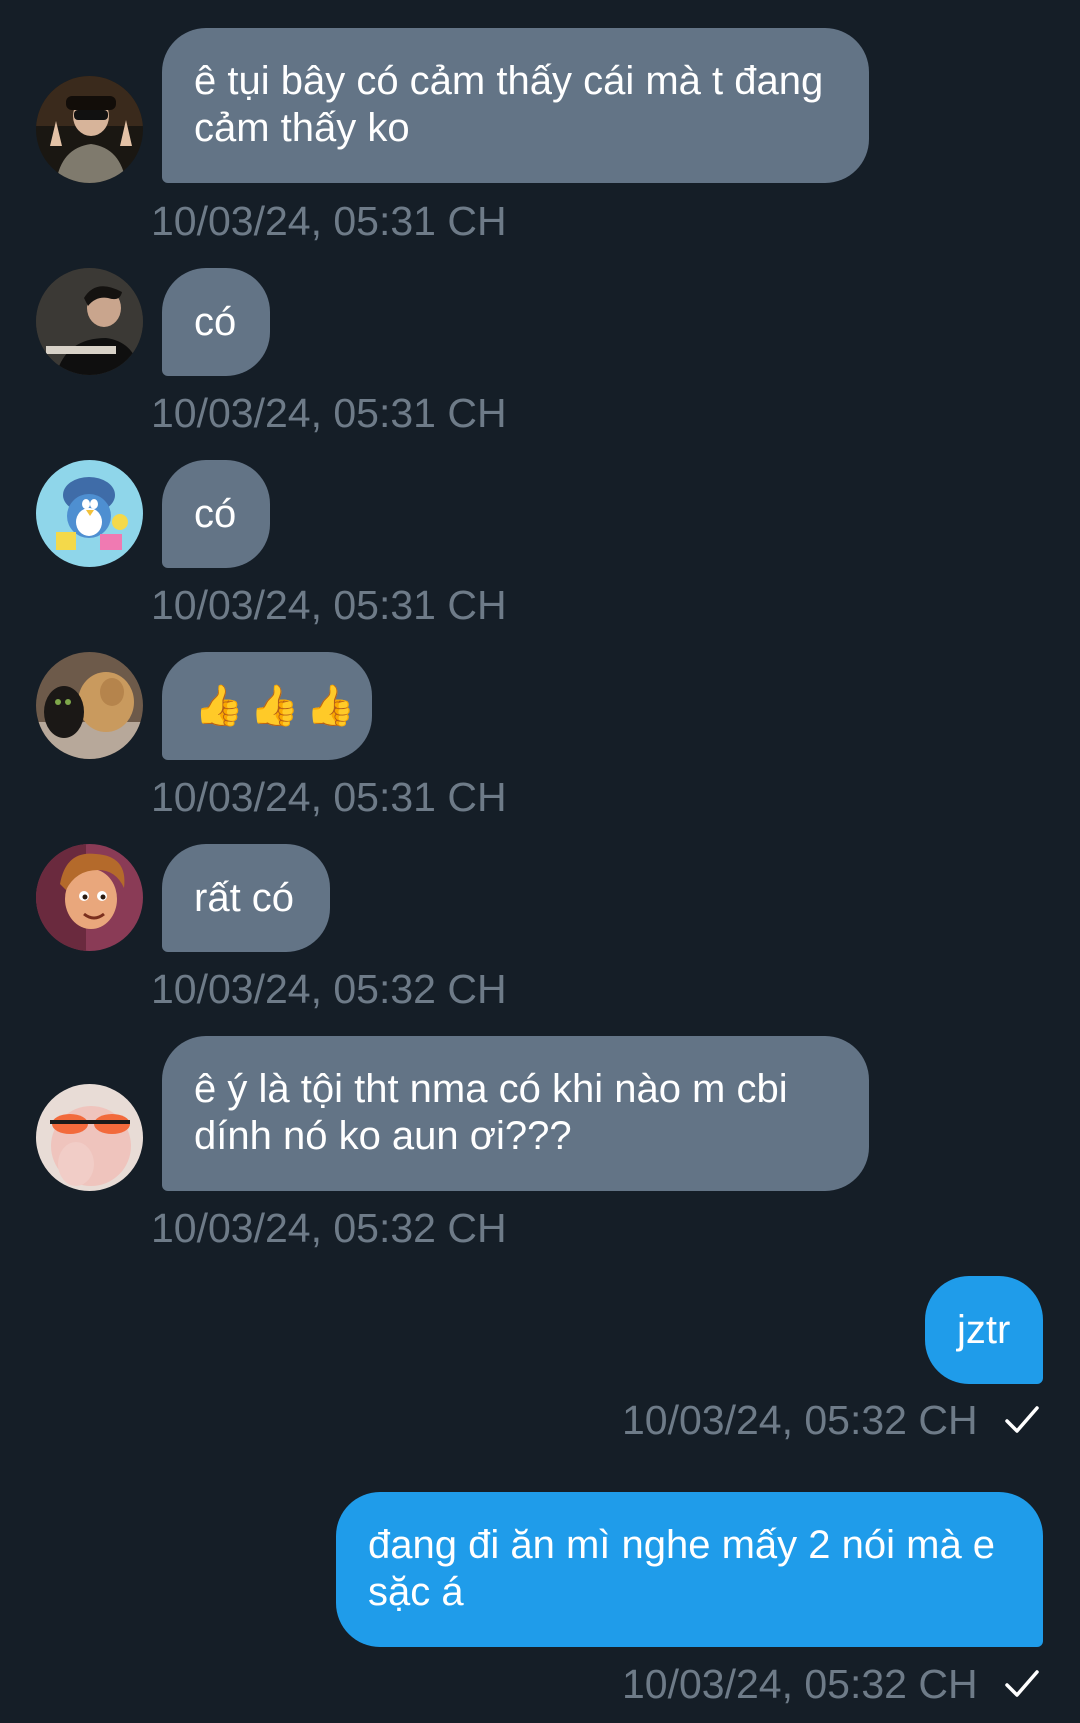  I want to click on message-bubble: rất có, so click(246, 898).